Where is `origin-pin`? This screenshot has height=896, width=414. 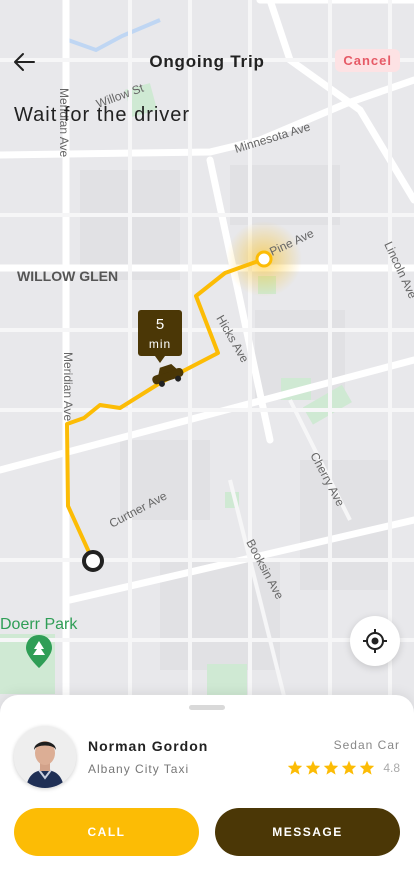 origin-pin is located at coordinates (93, 561).